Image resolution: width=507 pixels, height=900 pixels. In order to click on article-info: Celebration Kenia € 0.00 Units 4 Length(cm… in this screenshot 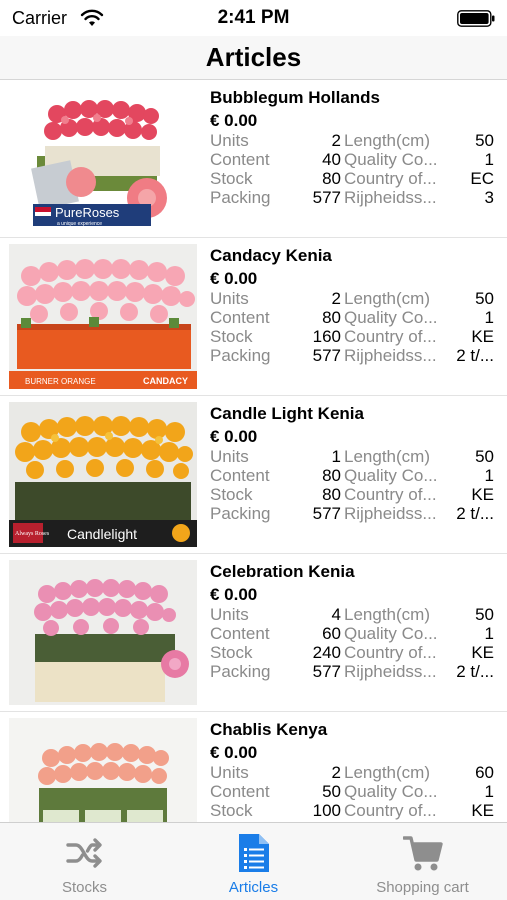, I will do `click(354, 621)`.